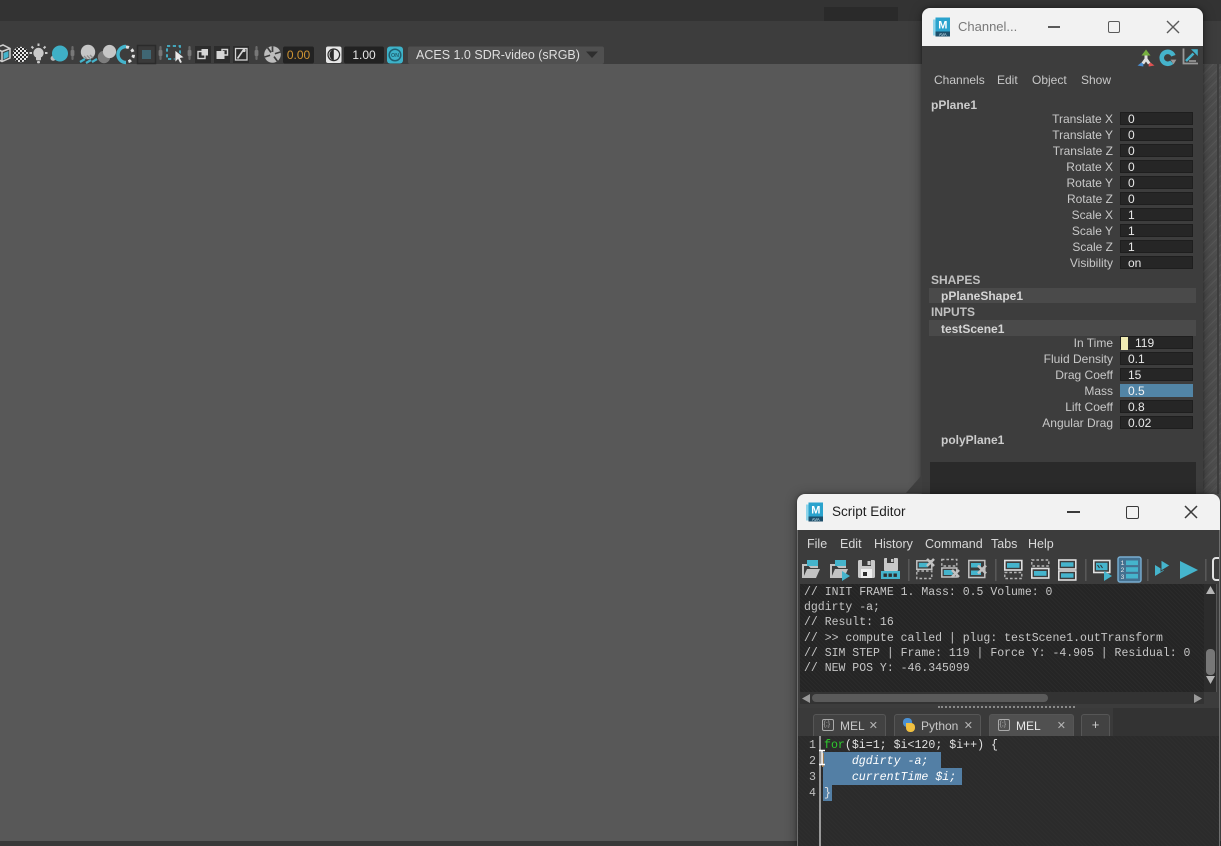 This screenshot has height=846, width=1221. What do you see at coordinates (364, 55) in the screenshot?
I see `svg-text: 1.00` at bounding box center [364, 55].